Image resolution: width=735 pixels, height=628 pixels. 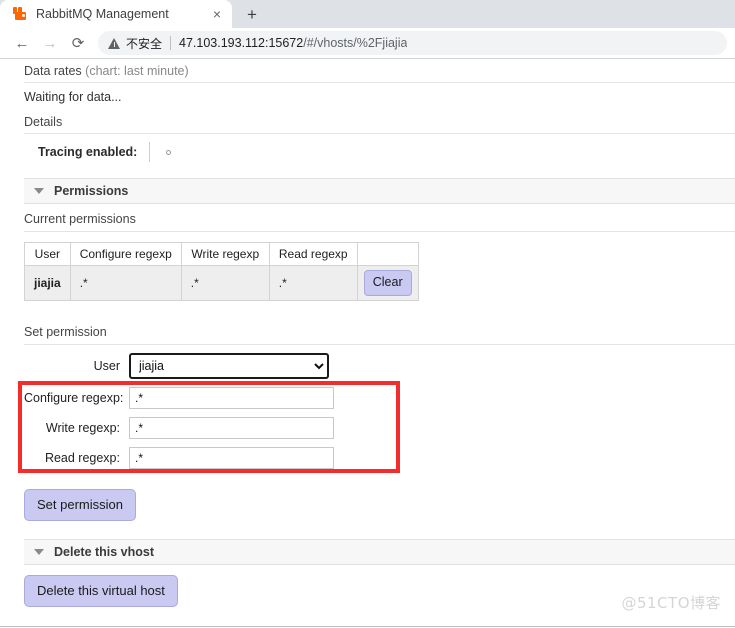 I want to click on col-read-regexp: Read regexp, so click(x=313, y=254).